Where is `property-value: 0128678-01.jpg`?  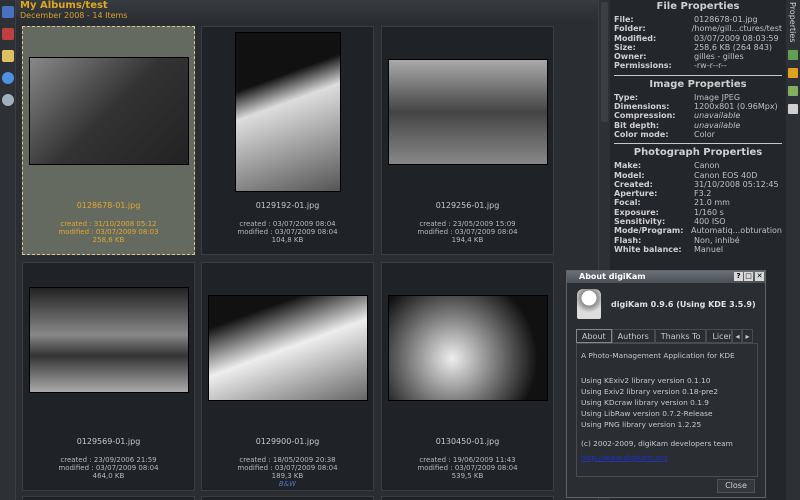 property-value: 0128678-01.jpg is located at coordinates (726, 19).